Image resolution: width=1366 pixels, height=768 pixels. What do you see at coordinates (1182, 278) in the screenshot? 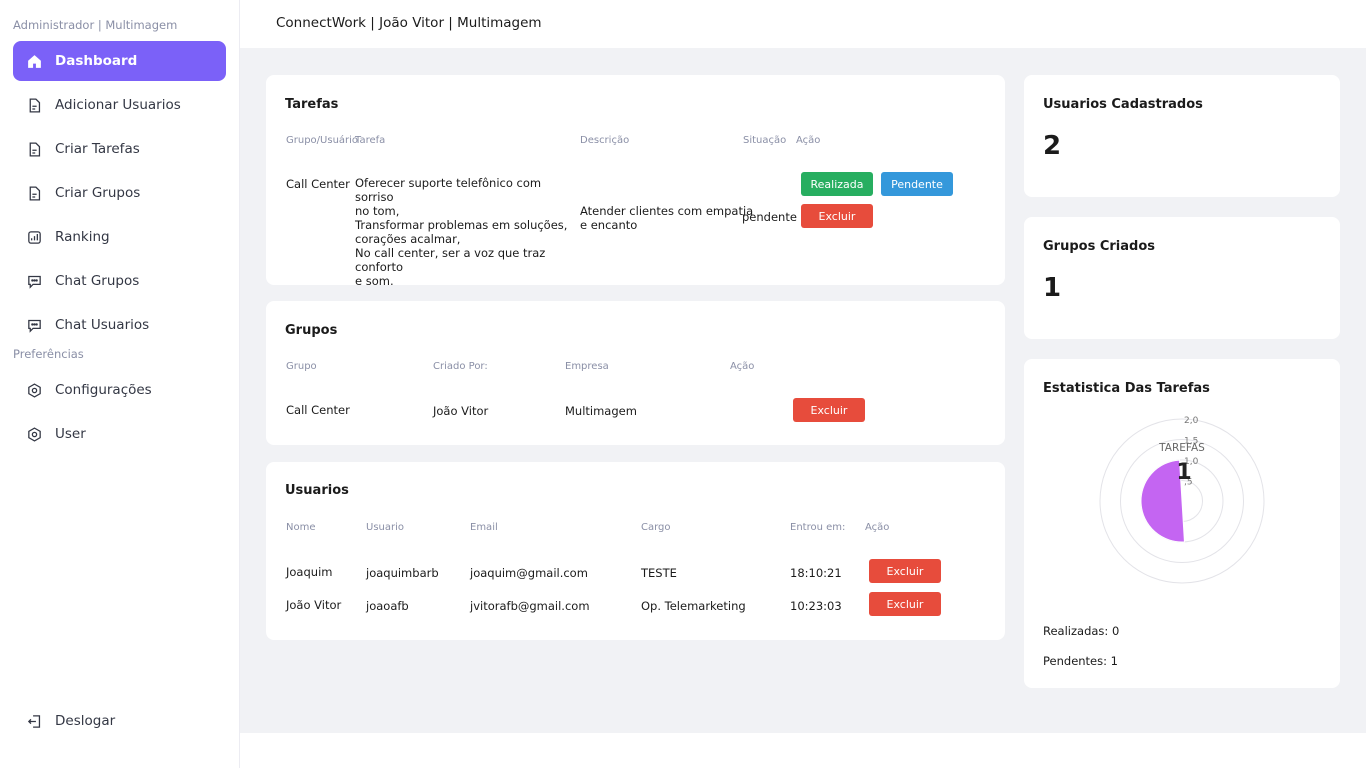
I see `grupos-criados-card: Grupos Criados 1` at bounding box center [1182, 278].